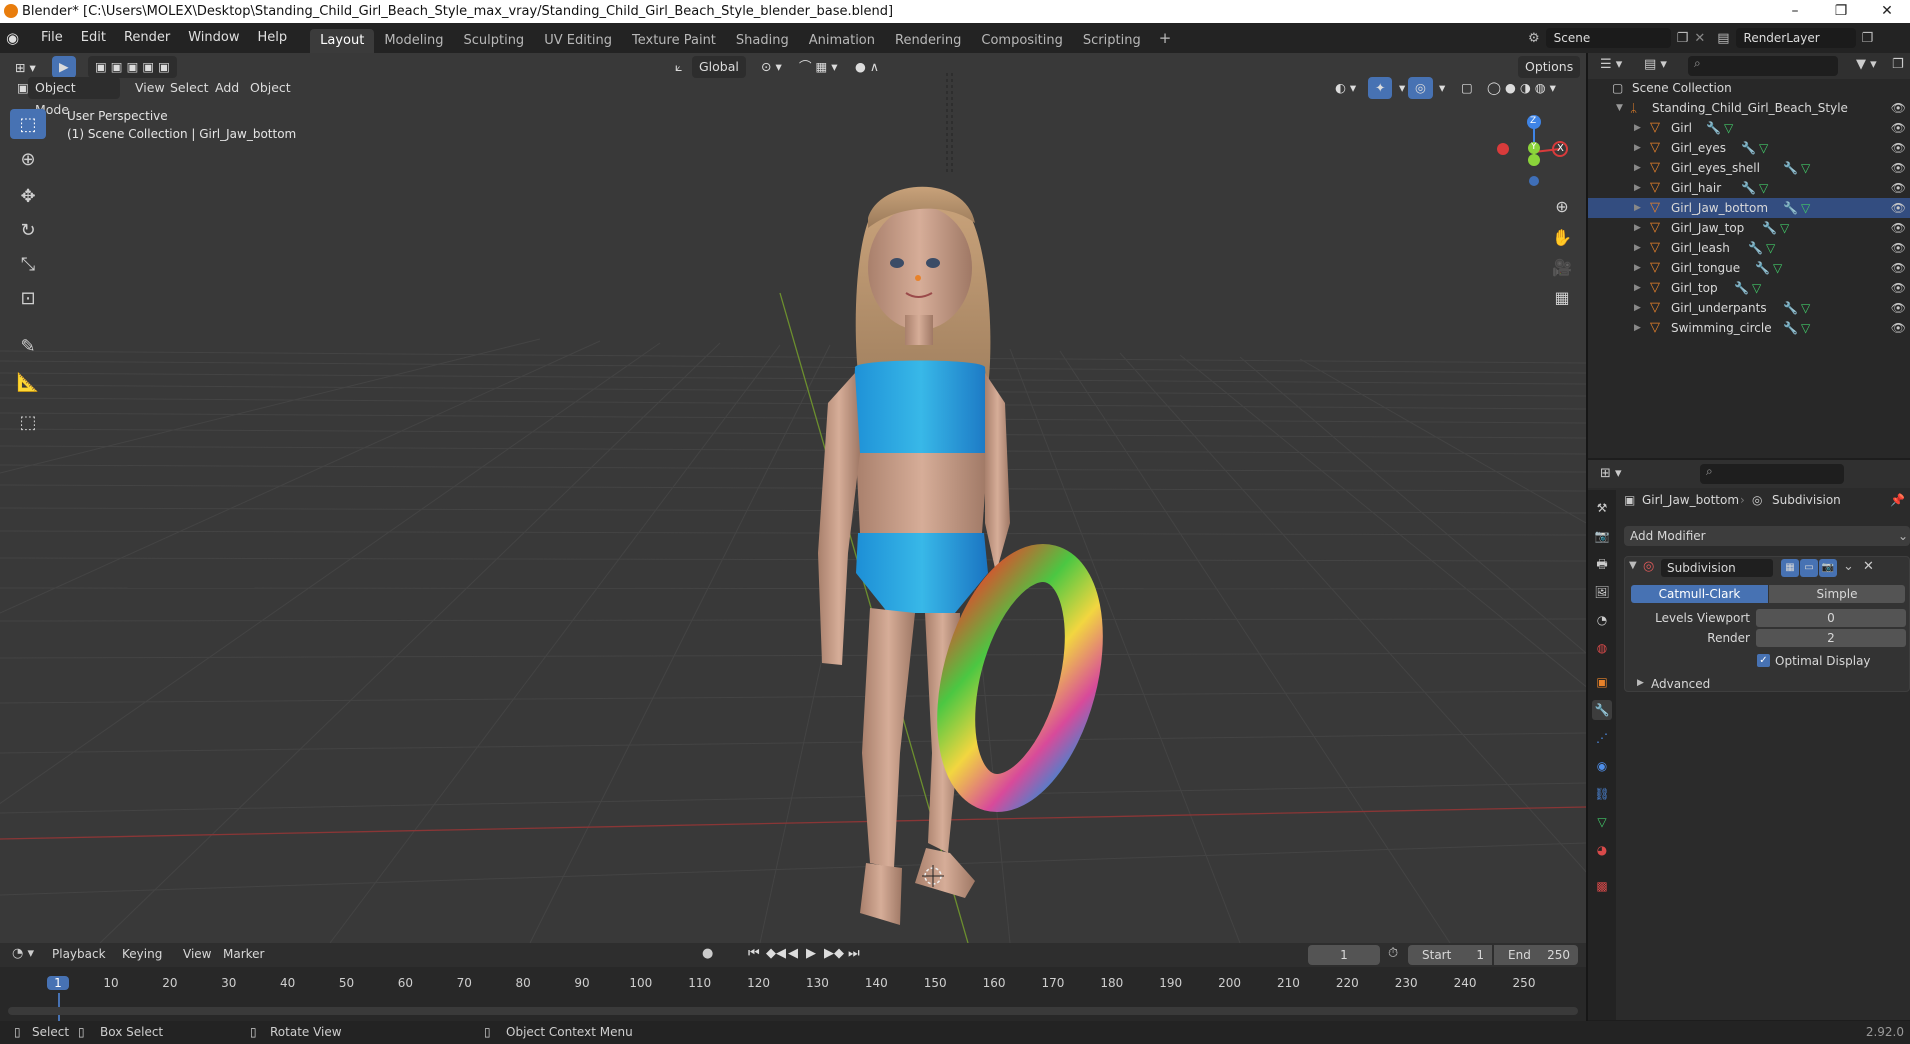  Describe the element at coordinates (28, 124) in the screenshot. I see `select-box-tool-icon: ⬚` at that location.